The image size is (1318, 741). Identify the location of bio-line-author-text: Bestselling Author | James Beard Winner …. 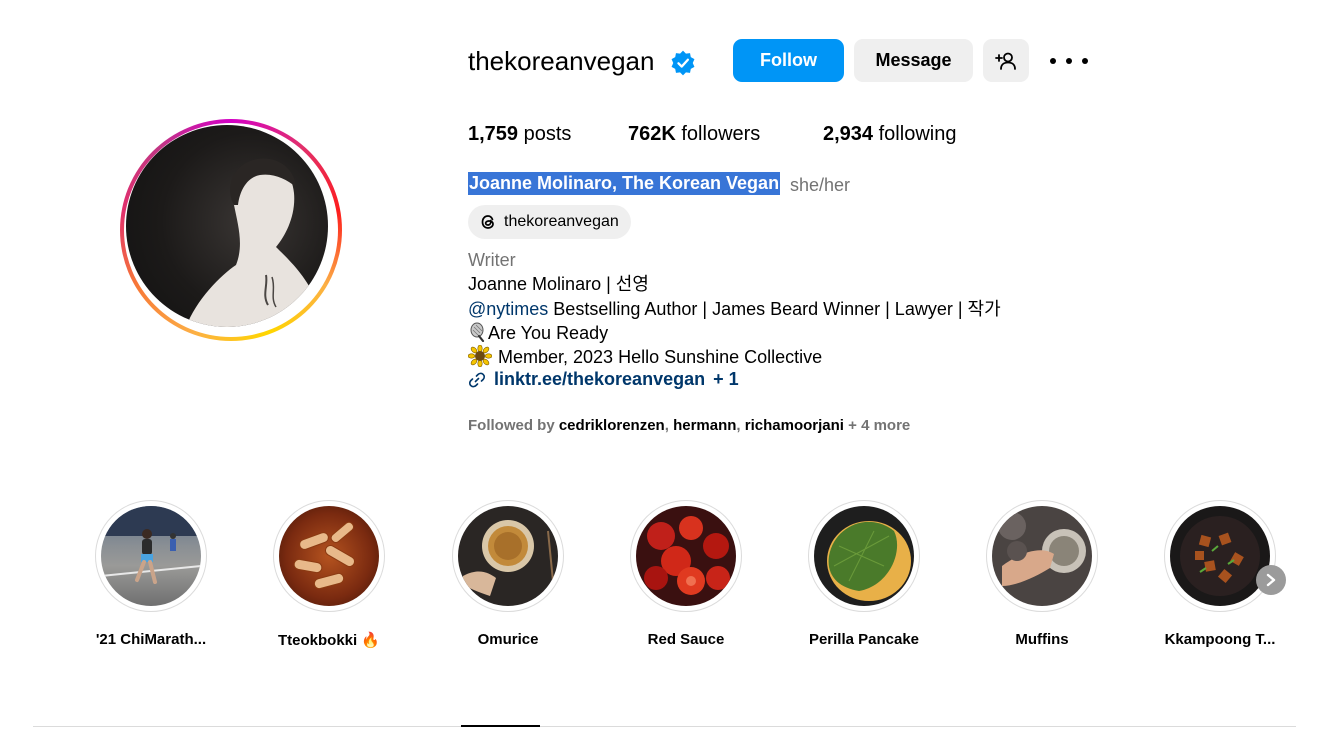
(774, 309).